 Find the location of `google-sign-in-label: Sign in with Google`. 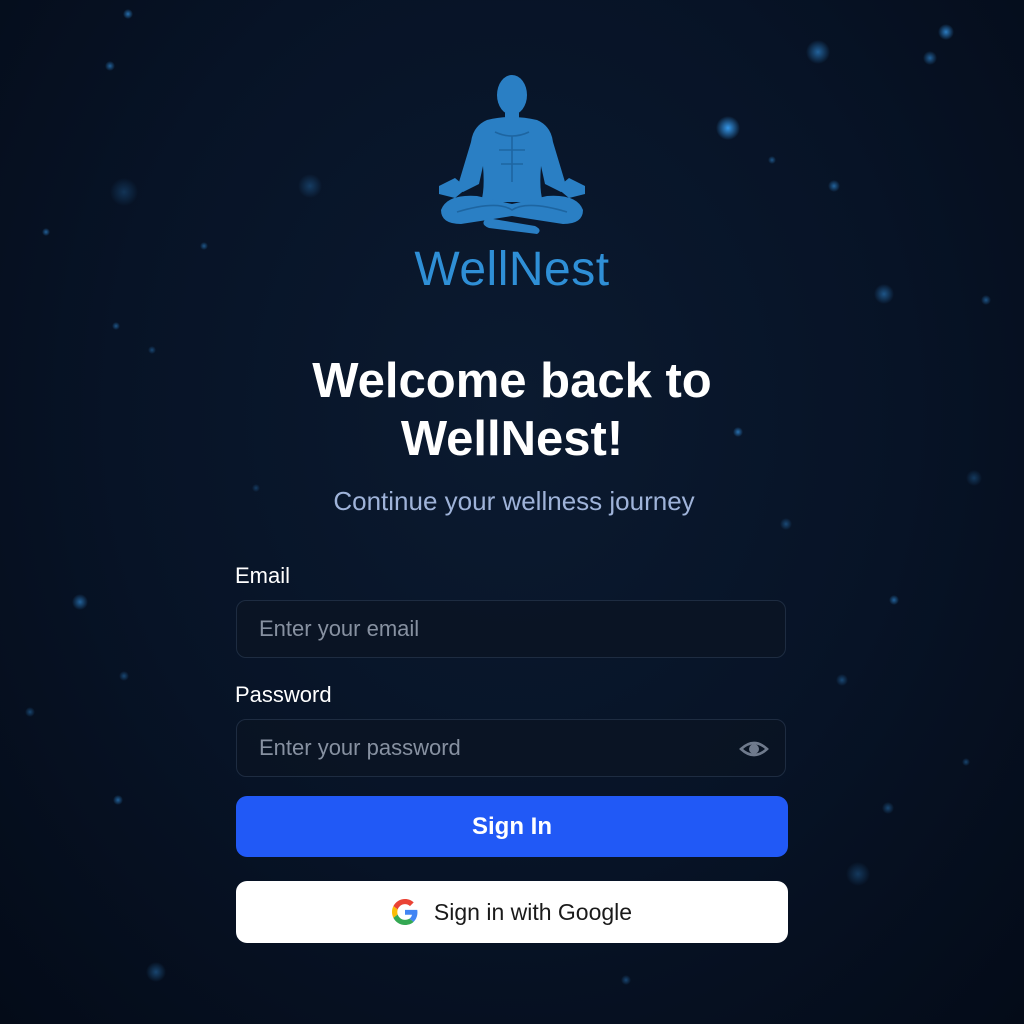

google-sign-in-label: Sign in with Google is located at coordinates (533, 911).